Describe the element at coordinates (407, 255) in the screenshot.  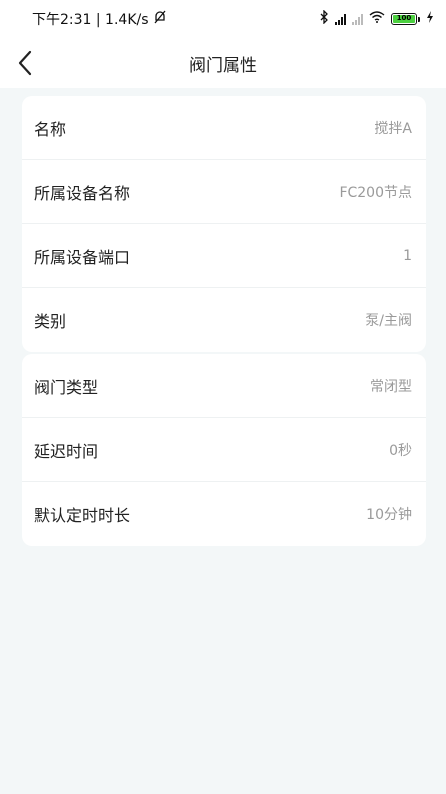
I see `row-value: 1` at that location.